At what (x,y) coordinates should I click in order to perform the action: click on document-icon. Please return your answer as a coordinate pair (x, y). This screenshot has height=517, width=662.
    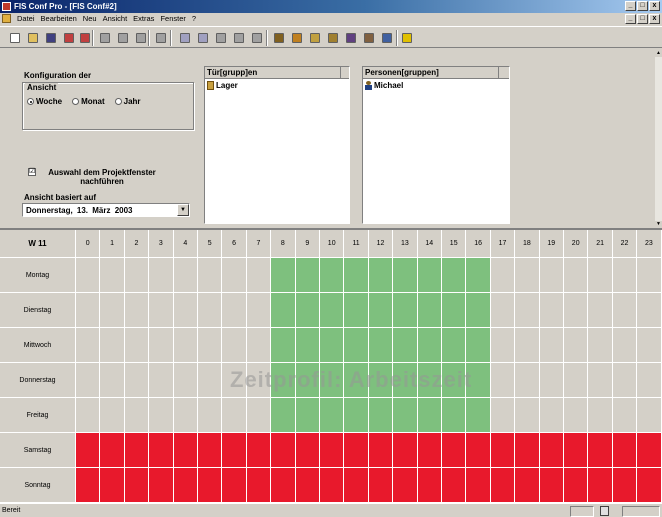
    Looking at the image, I should click on (6, 18).